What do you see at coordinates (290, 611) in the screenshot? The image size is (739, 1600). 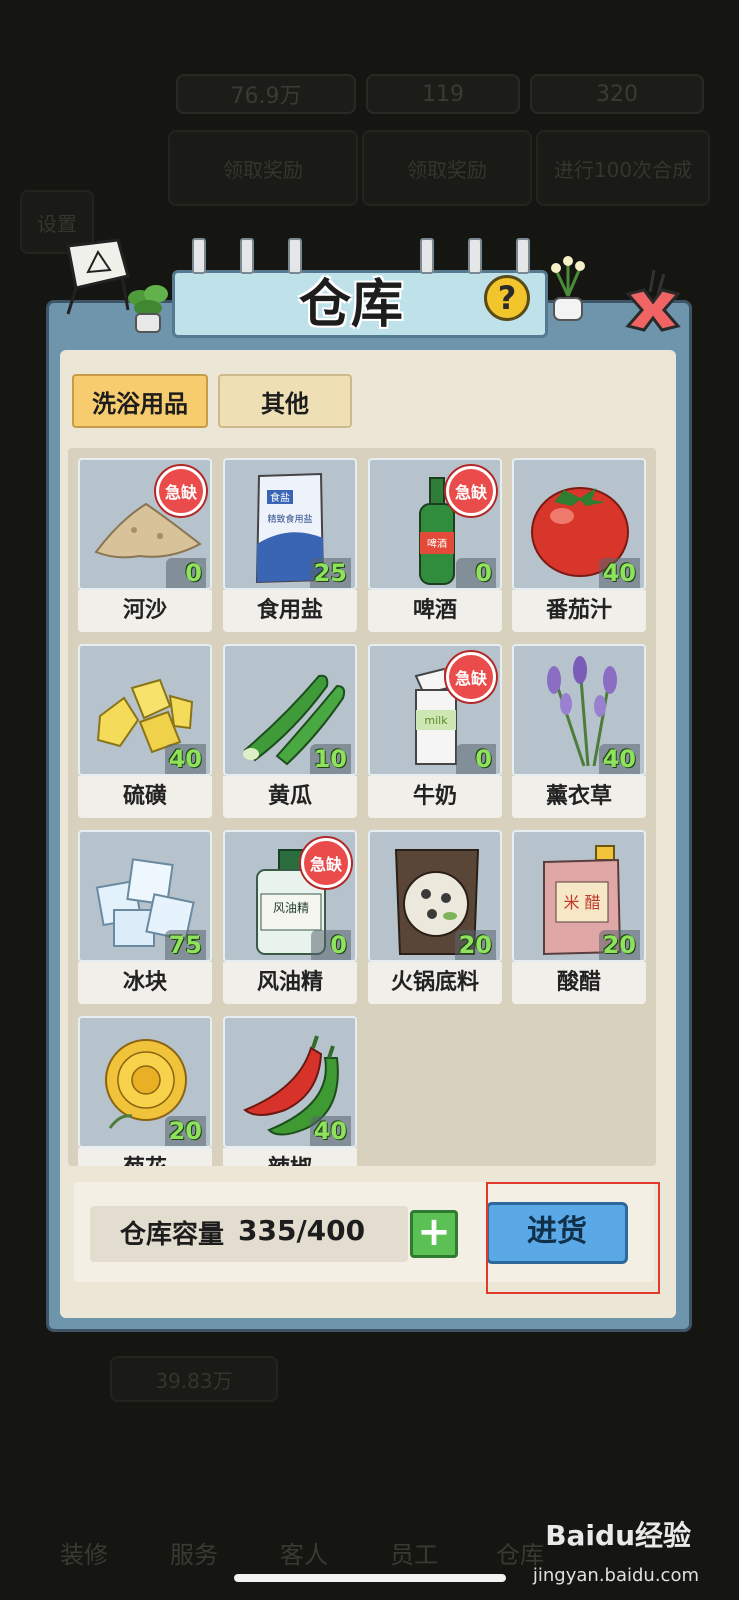 I see `item-name: 食用盐` at bounding box center [290, 611].